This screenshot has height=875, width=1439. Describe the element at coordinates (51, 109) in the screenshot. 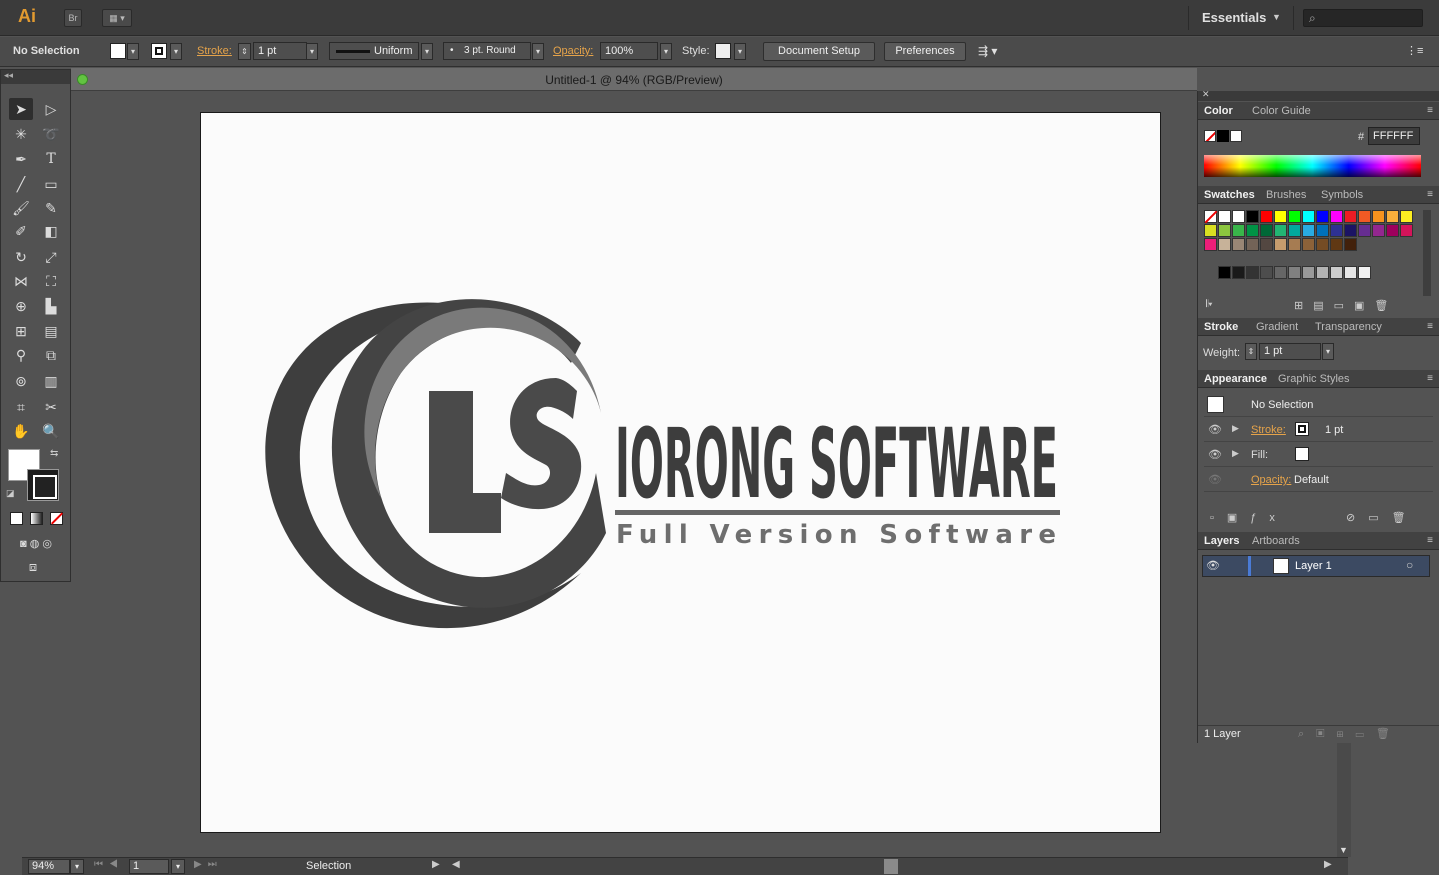

I see `direct-selection-tool-icon: ▷` at that location.